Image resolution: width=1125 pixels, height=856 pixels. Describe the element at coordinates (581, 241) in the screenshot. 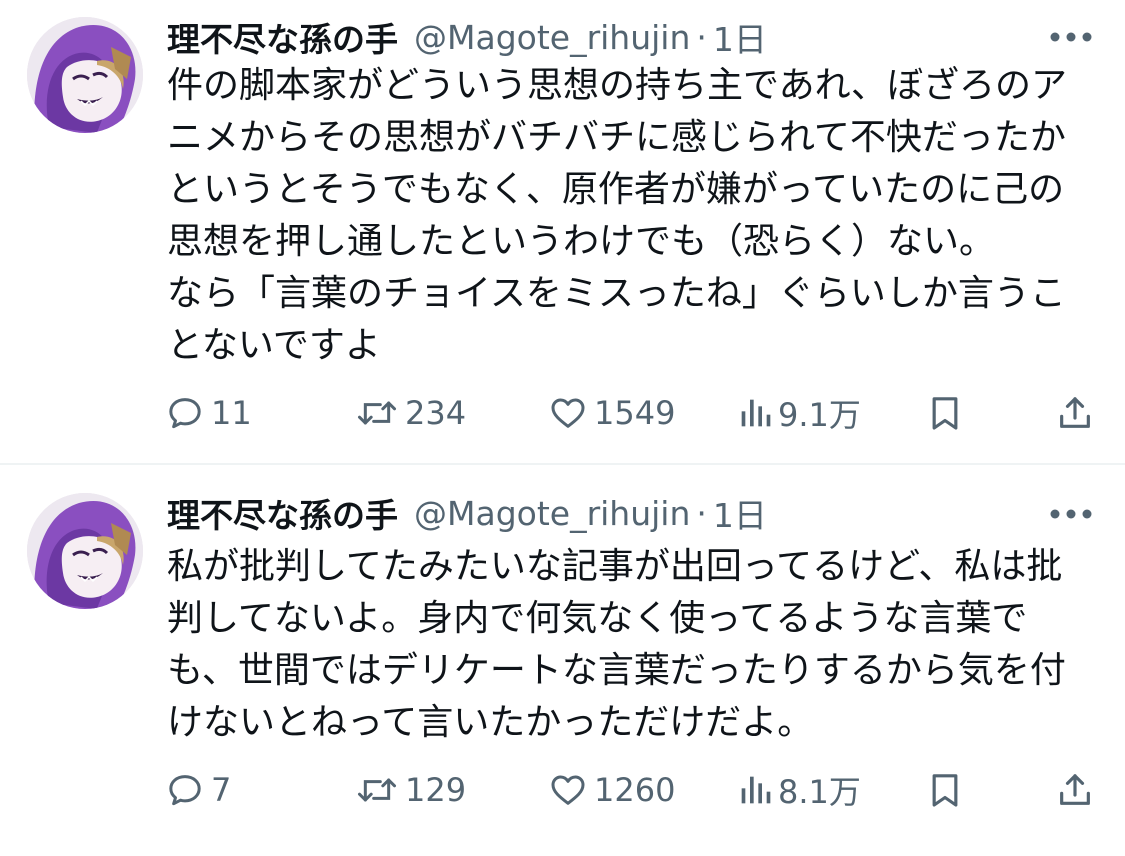

I see `tweet-text-line: 思想を押し通したというわけでも（恐らく）ない。` at that location.